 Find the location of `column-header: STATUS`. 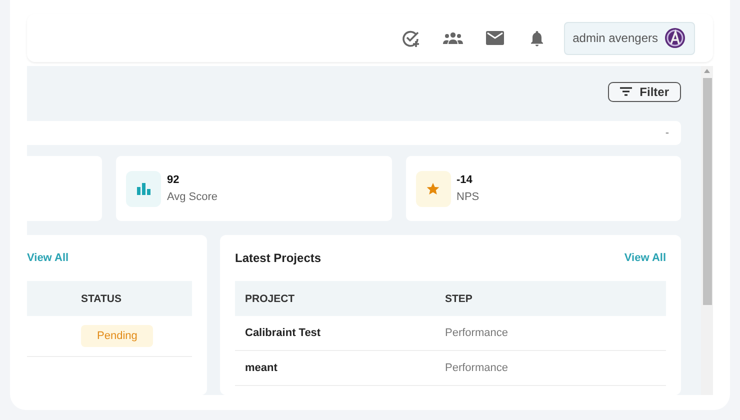

column-header: STATUS is located at coordinates (109, 298).